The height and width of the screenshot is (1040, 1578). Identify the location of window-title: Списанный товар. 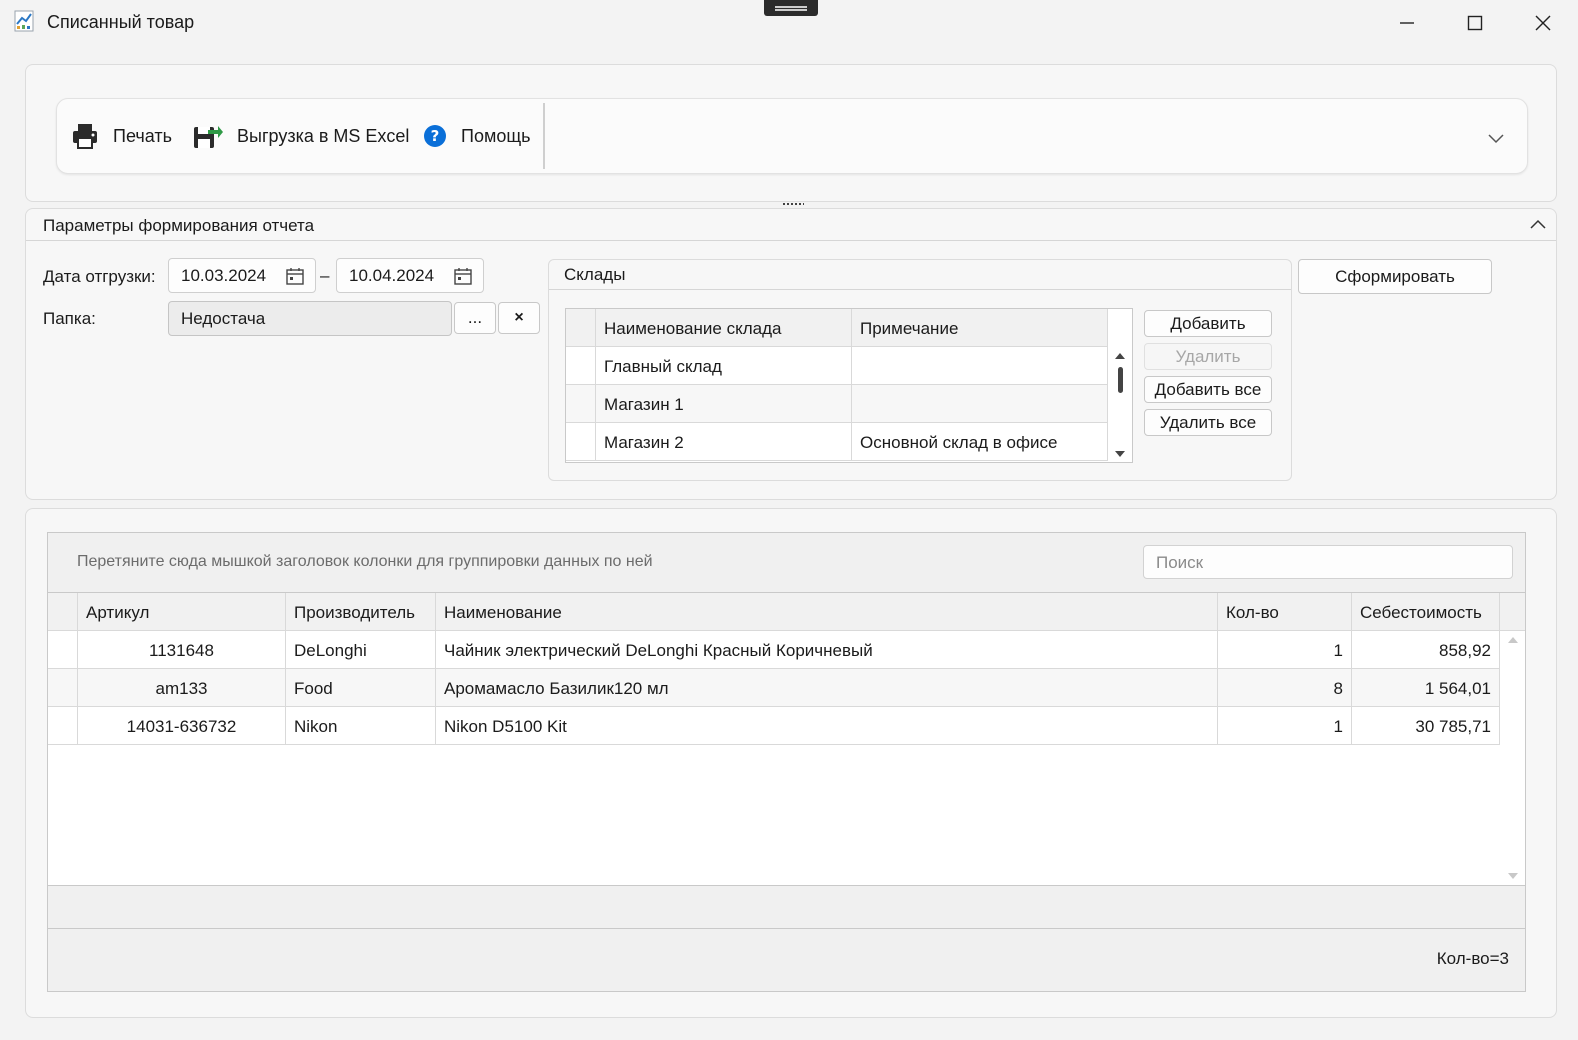
(121, 22).